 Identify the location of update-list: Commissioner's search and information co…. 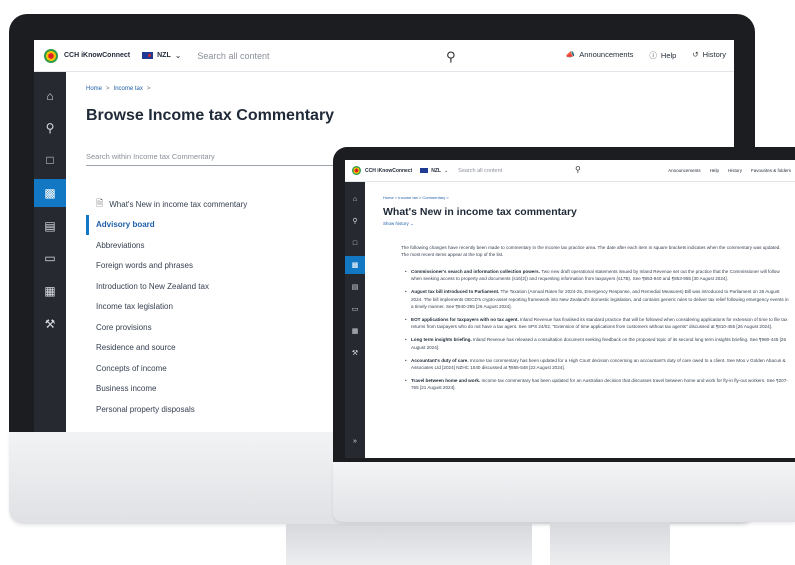
(597, 333).